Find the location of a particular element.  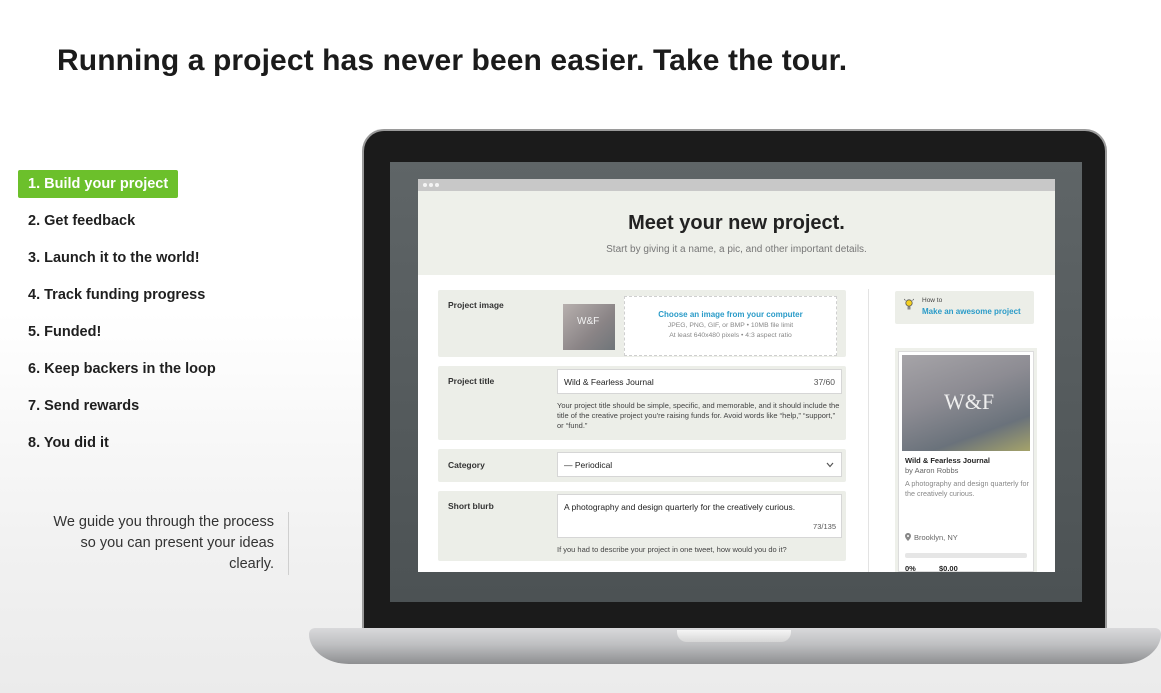

category-row: Category — Periodical is located at coordinates (642, 465).